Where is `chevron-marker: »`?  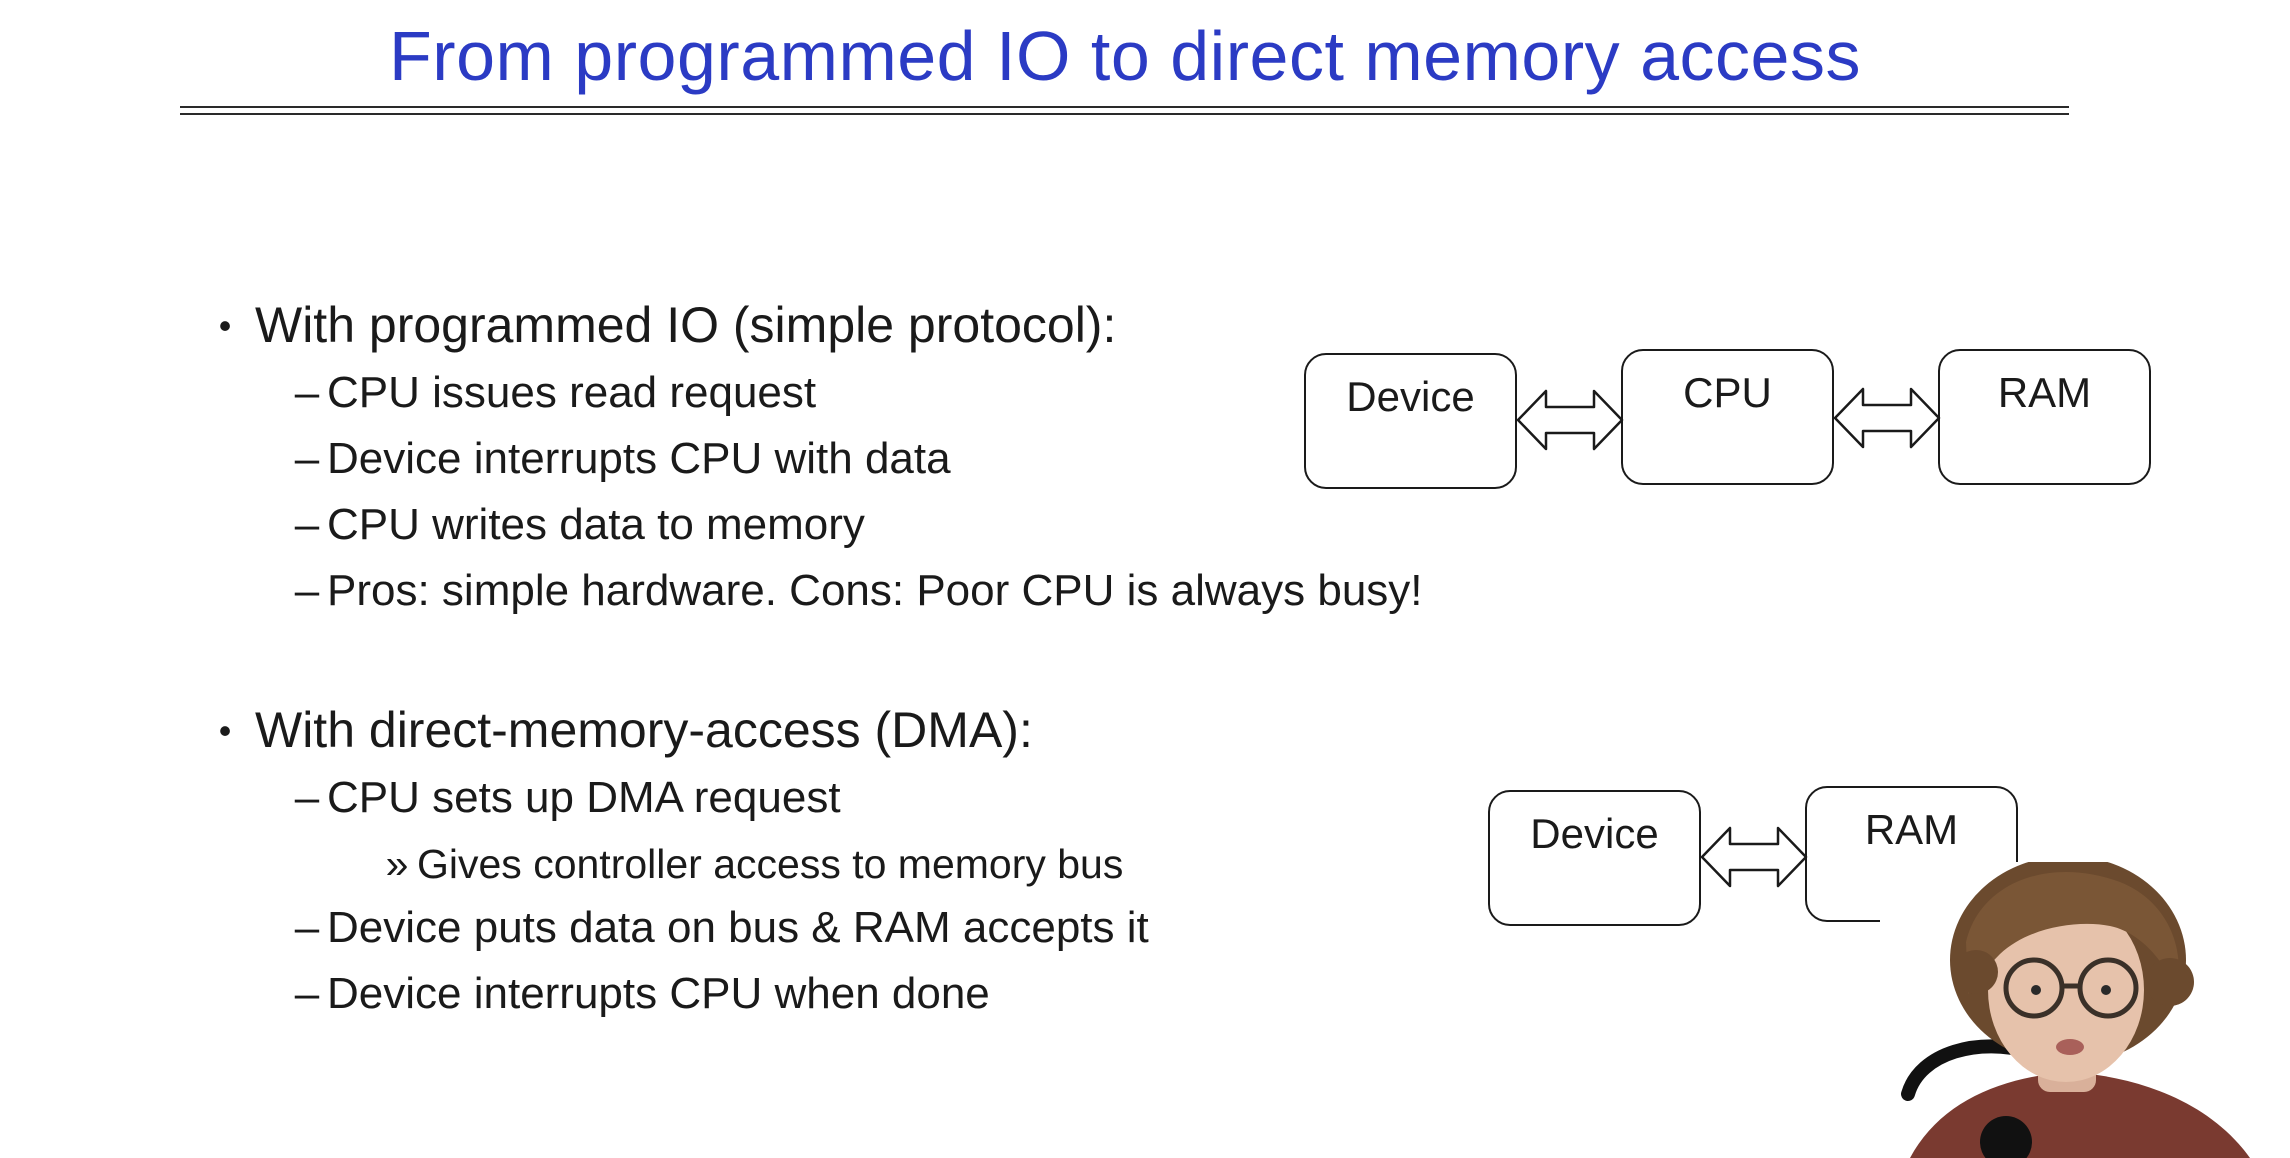 chevron-marker: » is located at coordinates (397, 864).